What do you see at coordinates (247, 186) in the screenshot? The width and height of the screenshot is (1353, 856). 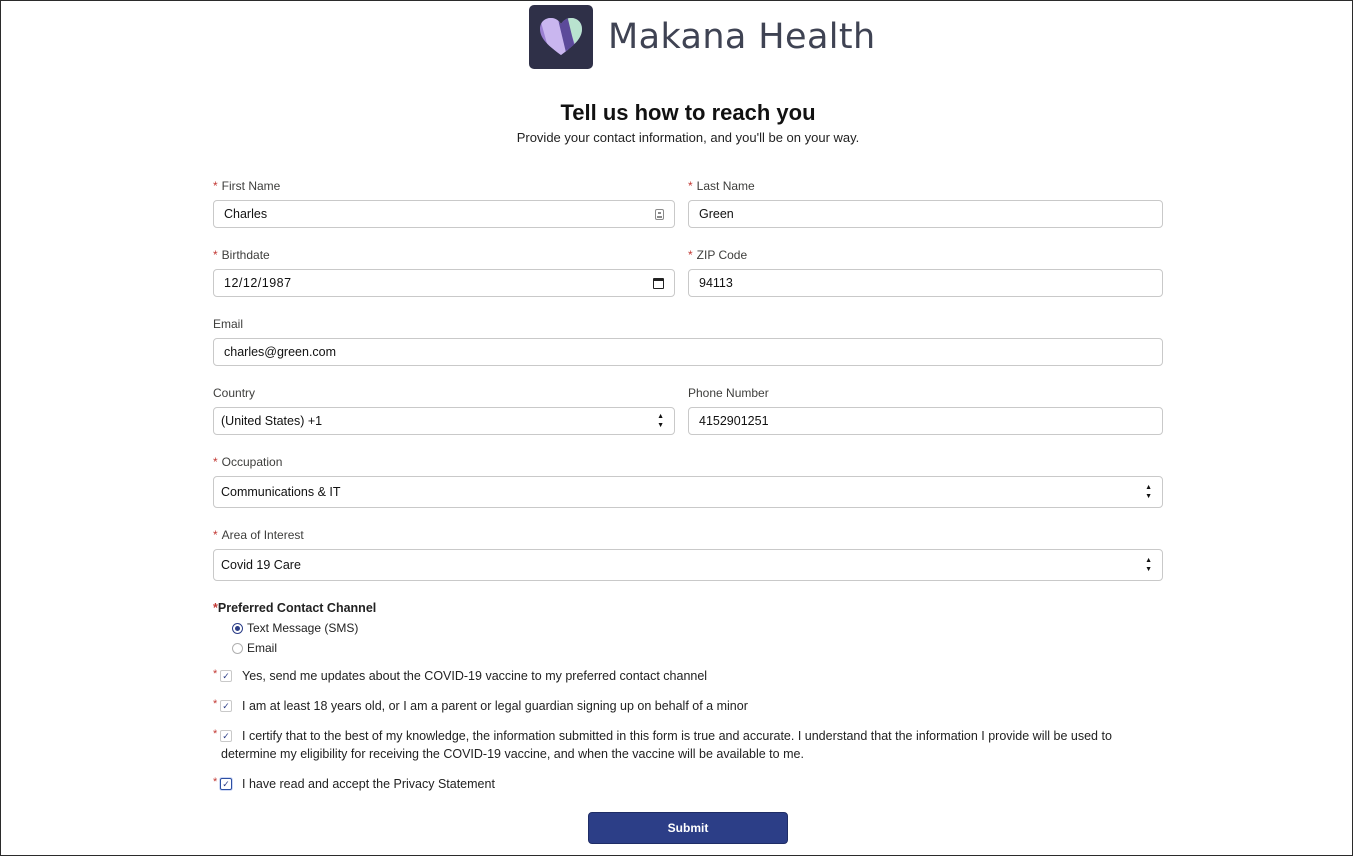 I see `first-name-label: * First Name` at bounding box center [247, 186].